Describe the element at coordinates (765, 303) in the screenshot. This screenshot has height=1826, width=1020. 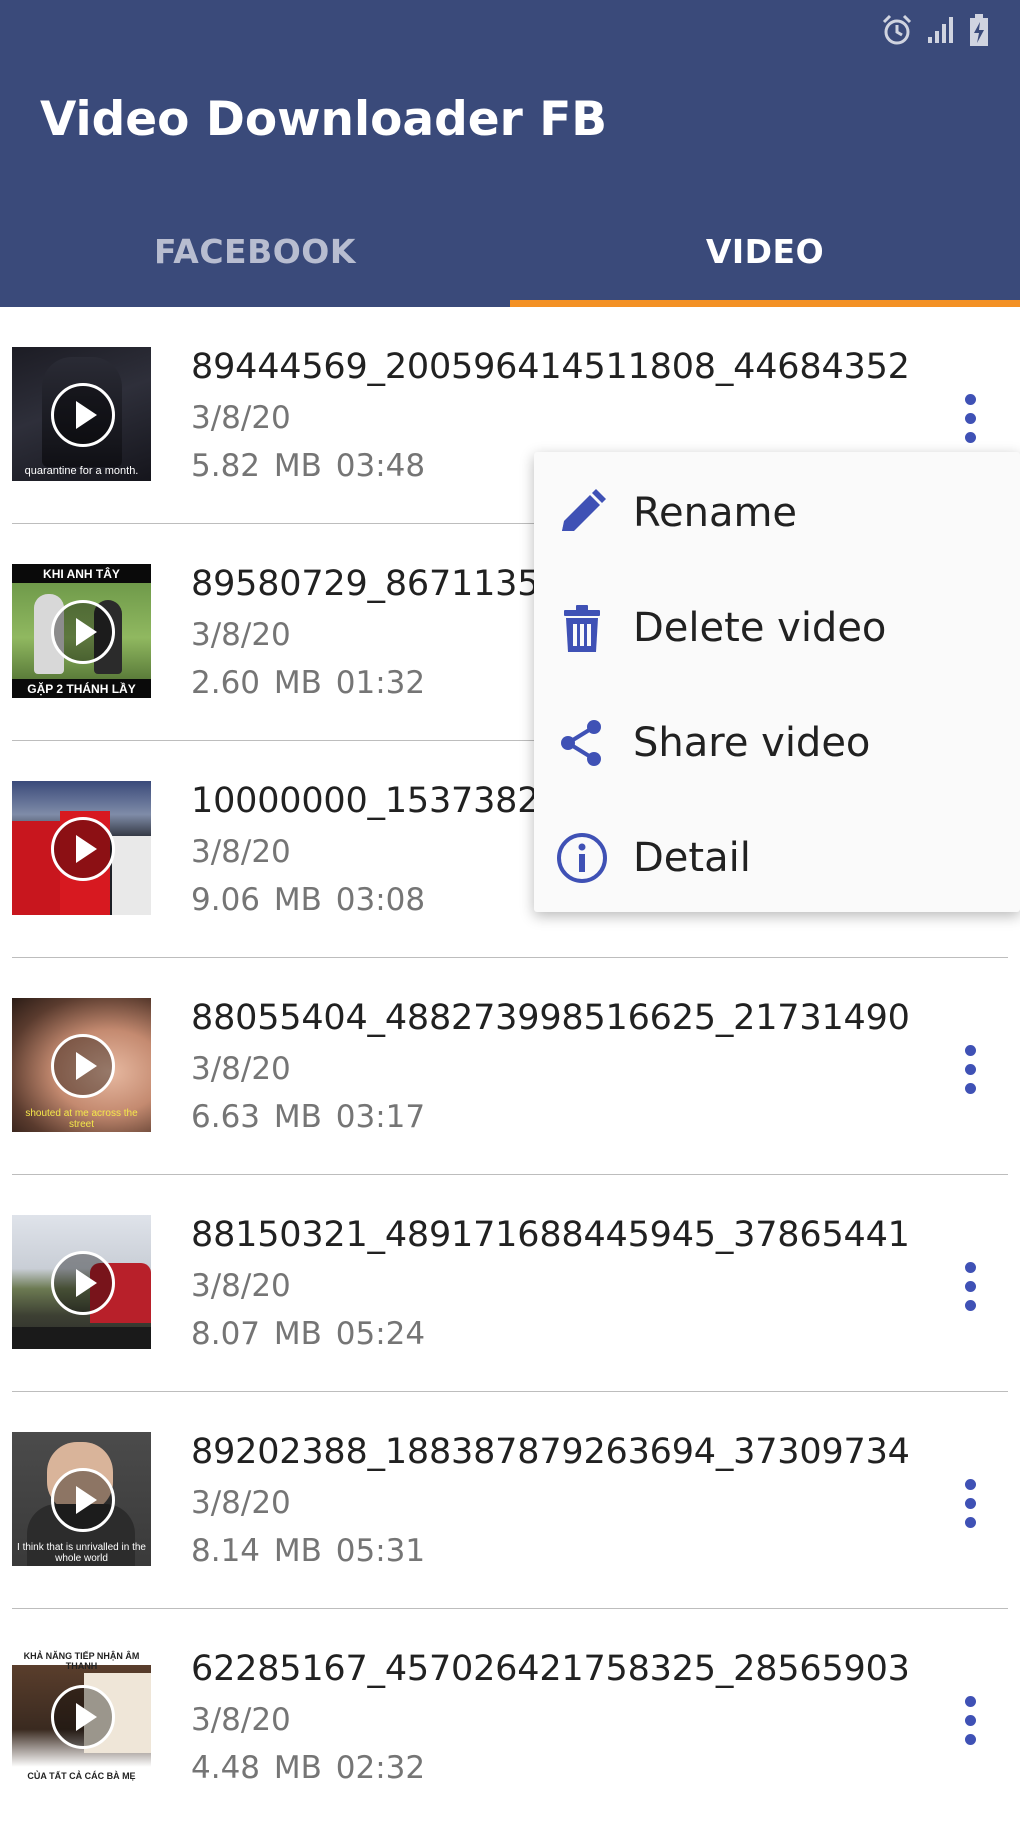
I see `tab-indicator` at that location.